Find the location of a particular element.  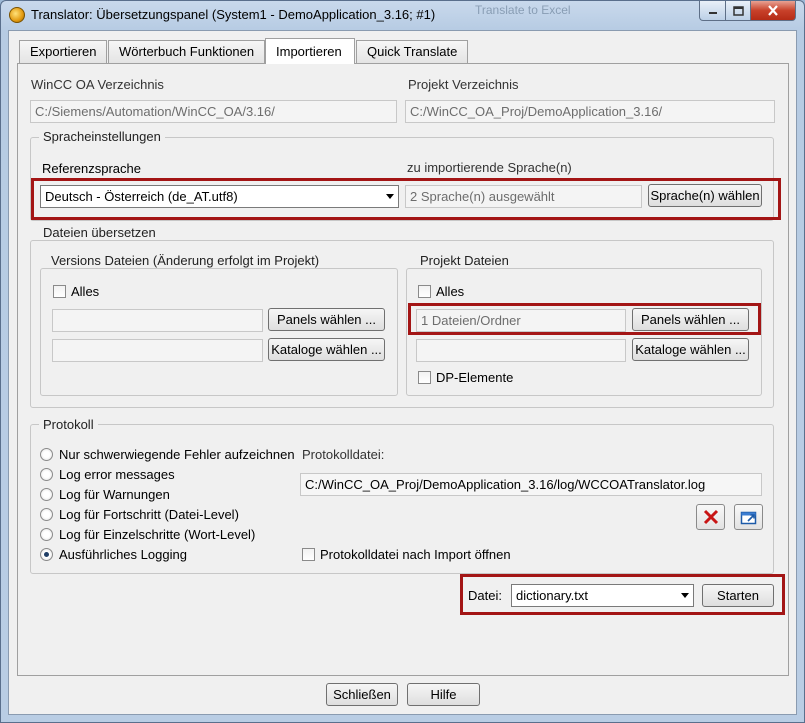

project-panels-field: 1 Dateien/Ordner is located at coordinates (521, 320).